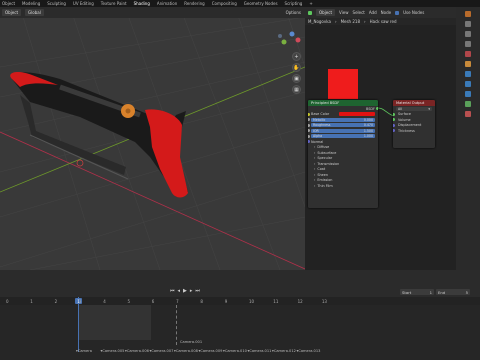 The image size is (480, 360). Describe the element at coordinates (113, 351) in the screenshot. I see `timeline-marker: ▾Camera.005` at that location.